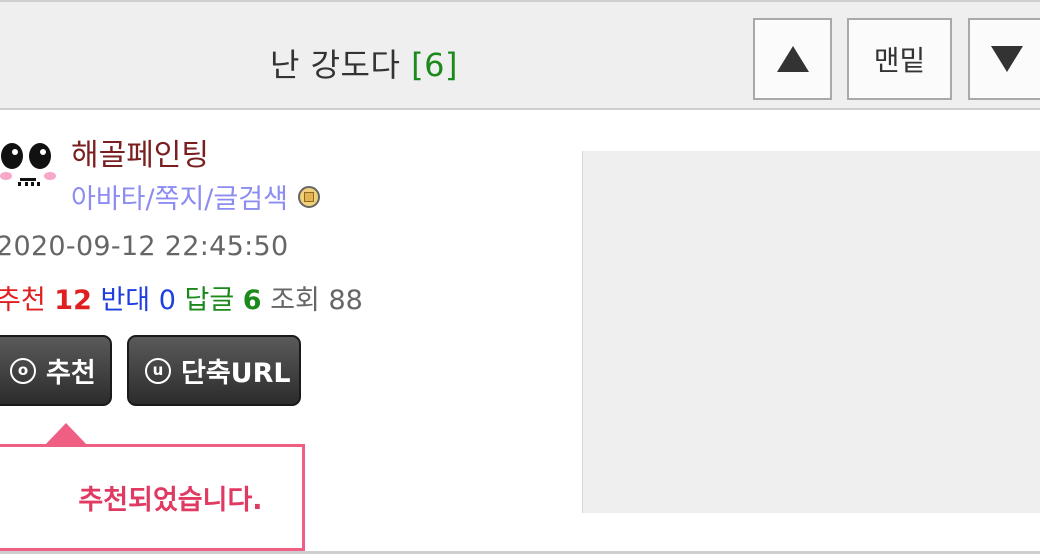 This screenshot has height=554, width=1040. Describe the element at coordinates (73, 300) in the screenshot. I see `recommend-count: 12` at that location.